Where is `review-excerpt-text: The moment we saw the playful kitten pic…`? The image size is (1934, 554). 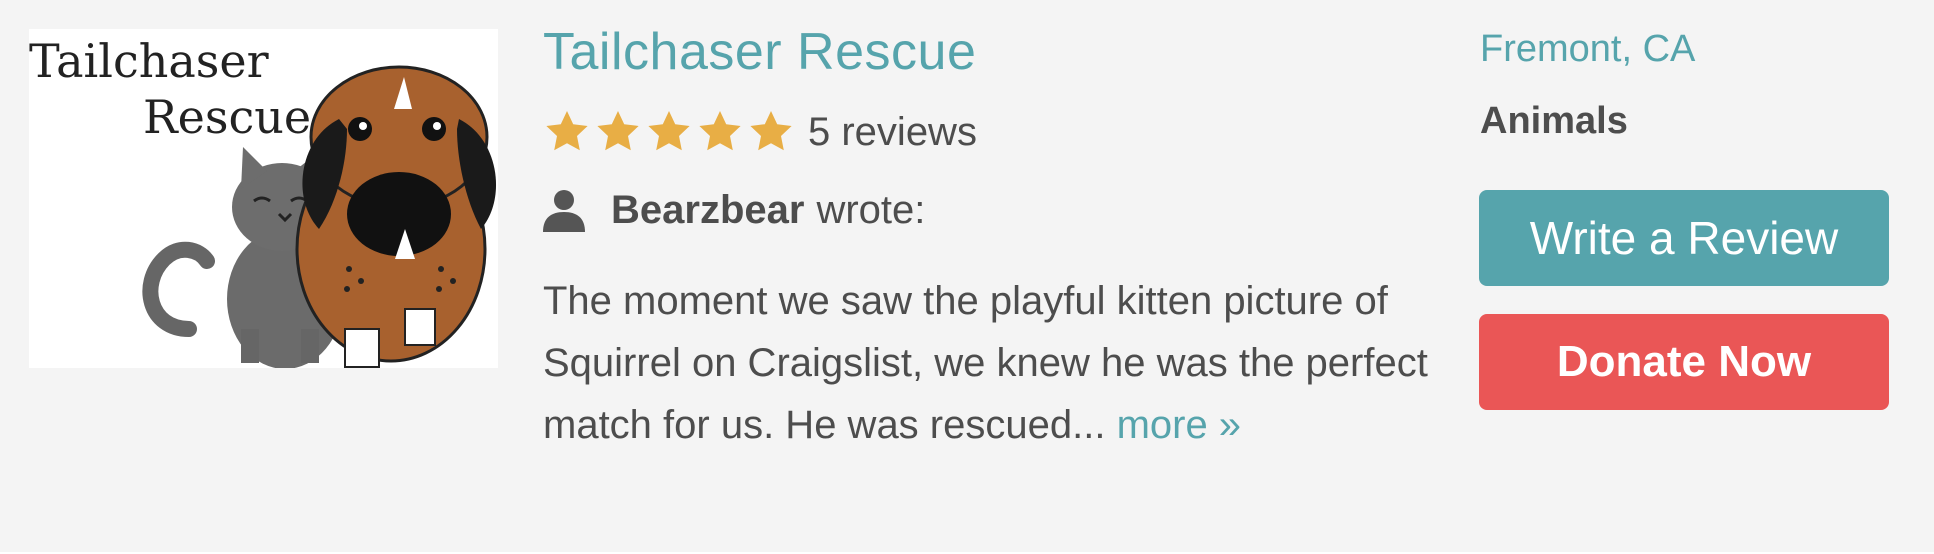
review-excerpt-text: The moment we saw the playful kitten pic… is located at coordinates (985, 363).